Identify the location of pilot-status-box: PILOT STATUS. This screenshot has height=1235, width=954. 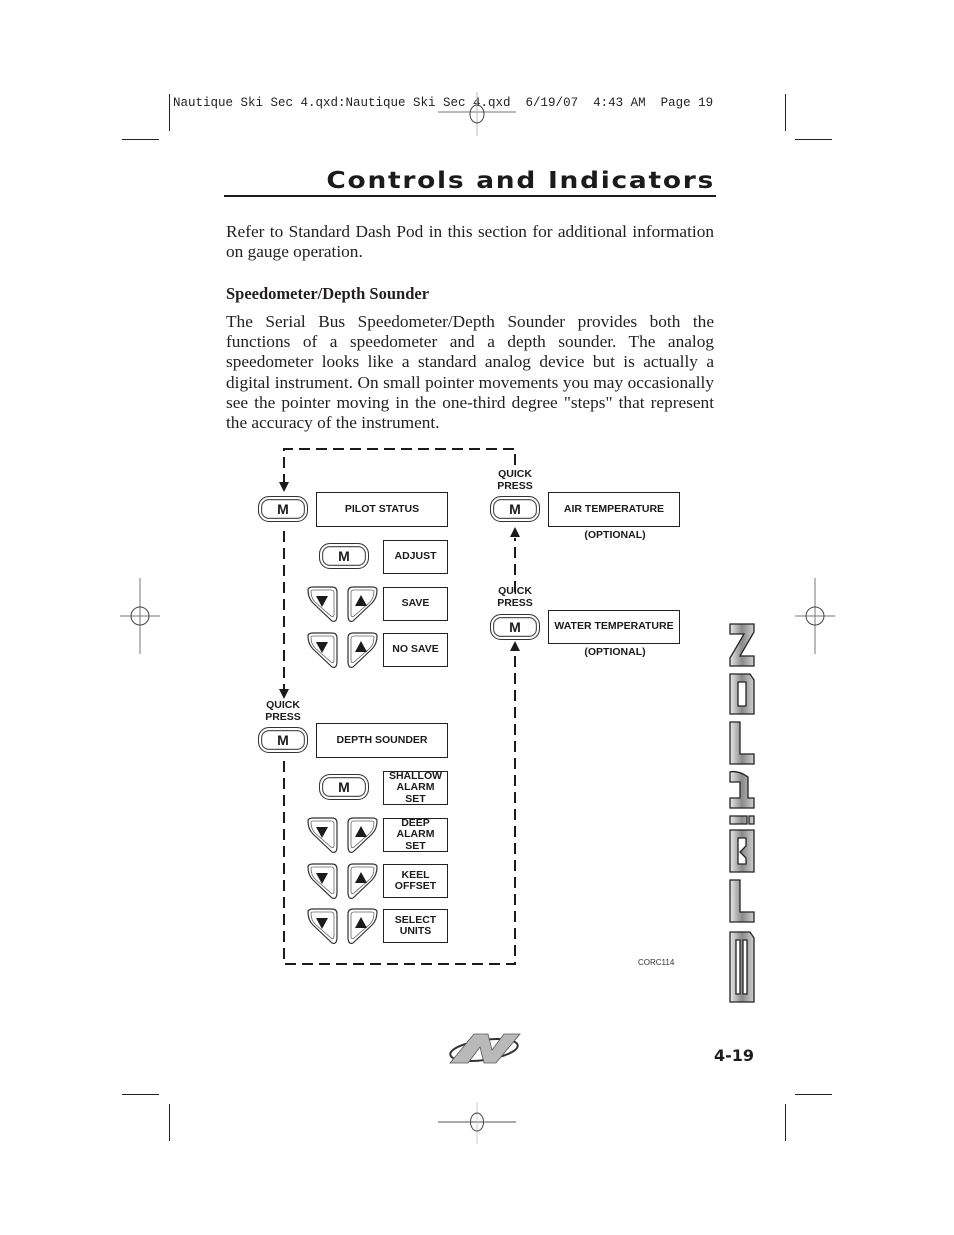
(382, 509).